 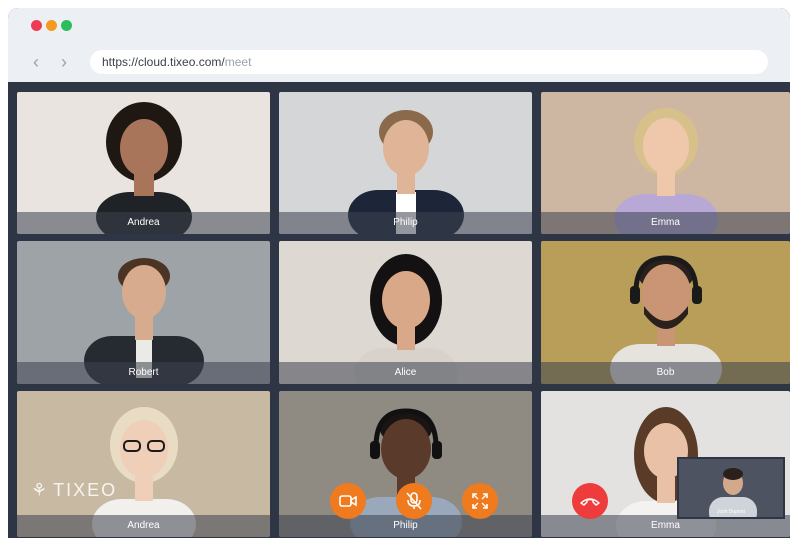 What do you see at coordinates (665, 223) in the screenshot?
I see `participant-name: Emma` at bounding box center [665, 223].